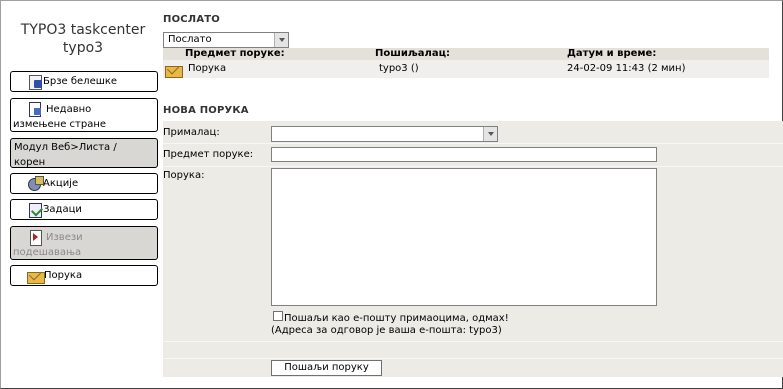 This screenshot has width=783, height=389. I want to click on column-datetime: Датум и време:, so click(611, 54).